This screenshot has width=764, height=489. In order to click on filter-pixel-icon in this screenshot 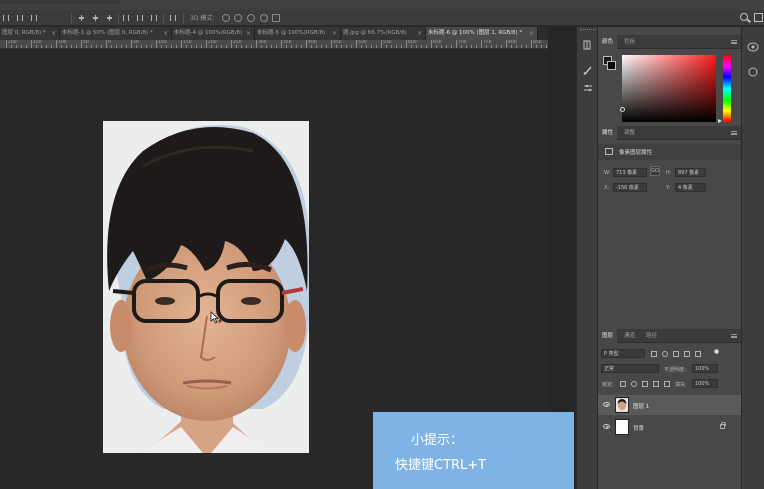, I will do `click(654, 354)`.